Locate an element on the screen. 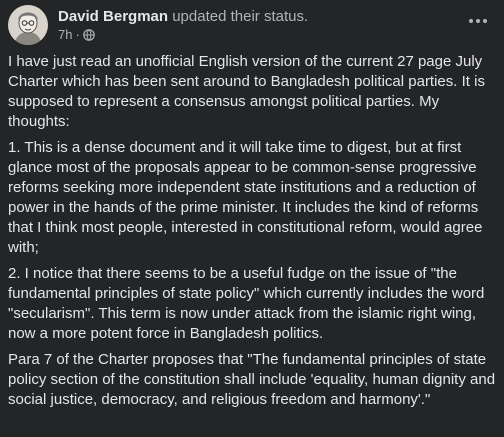 Image resolution: width=504 pixels, height=437 pixels. post-subline: 7h · is located at coordinates (183, 35).